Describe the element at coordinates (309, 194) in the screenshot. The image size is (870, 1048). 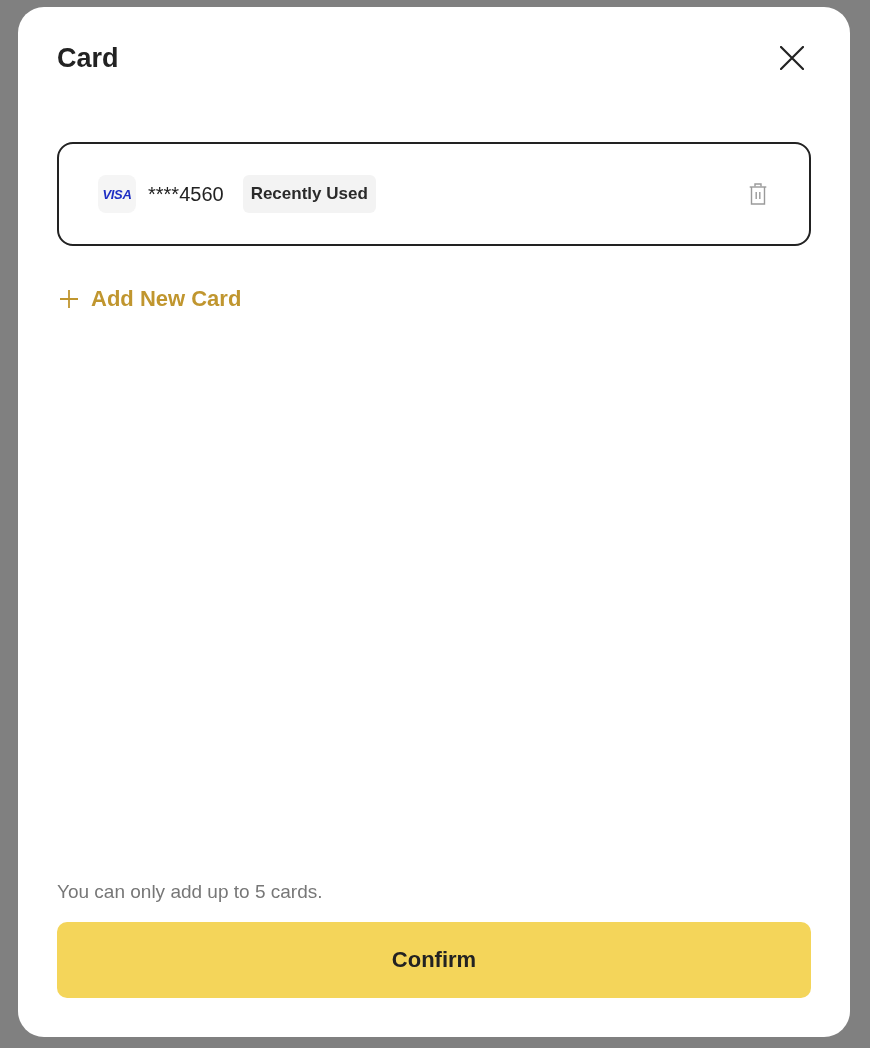
I see `recently-used-tag: Recently Used` at that location.